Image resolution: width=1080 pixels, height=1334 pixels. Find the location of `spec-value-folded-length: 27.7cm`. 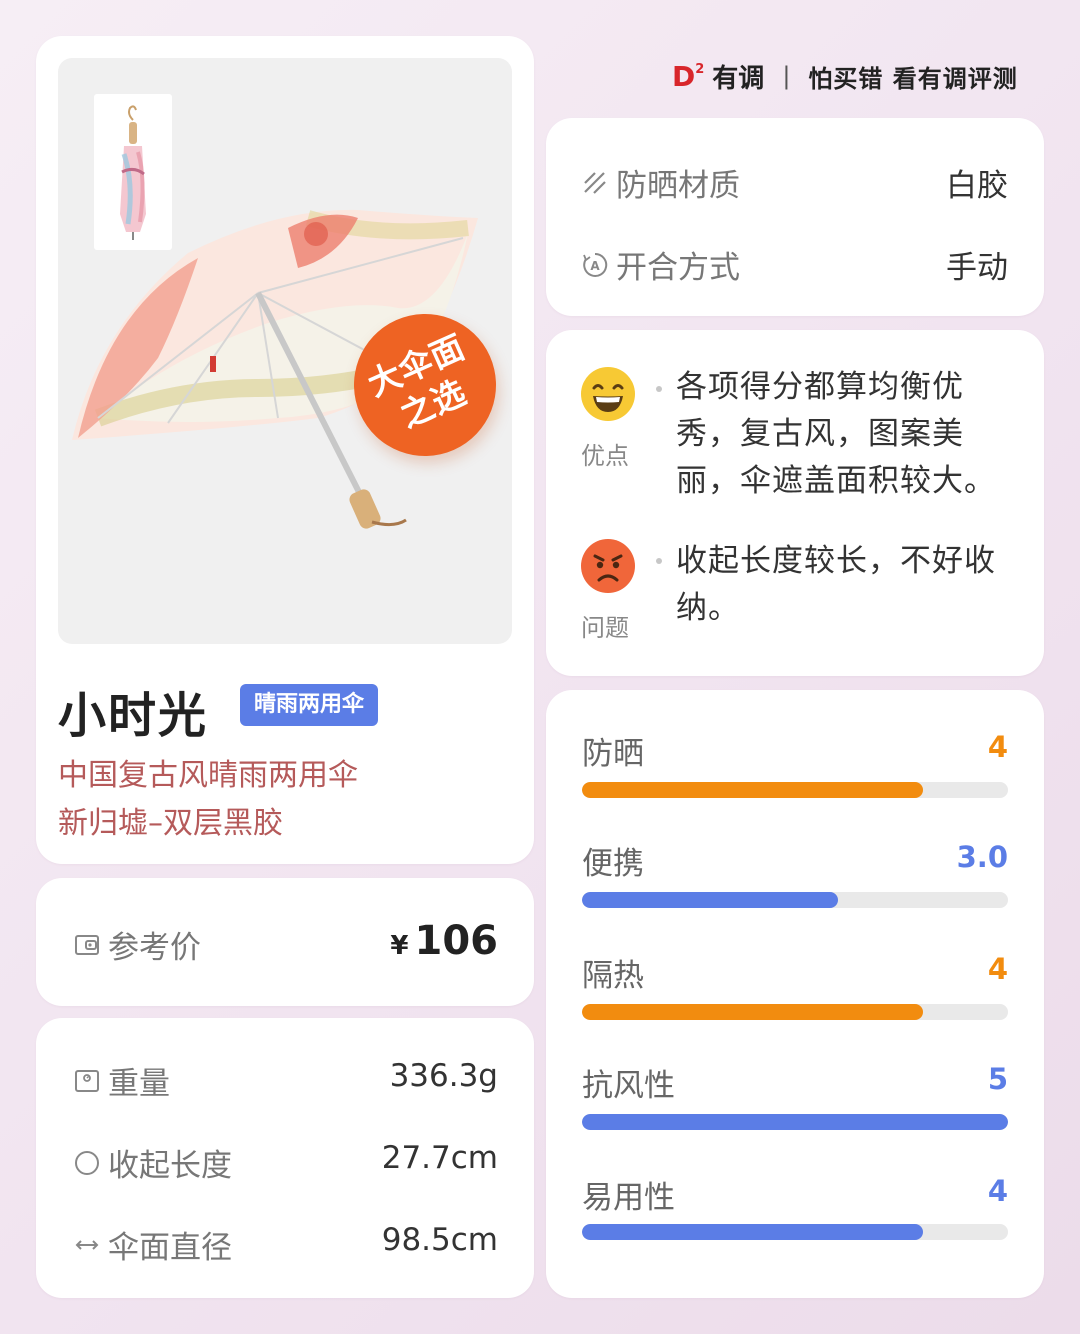

spec-value-folded-length: 27.7cm is located at coordinates (439, 1158).